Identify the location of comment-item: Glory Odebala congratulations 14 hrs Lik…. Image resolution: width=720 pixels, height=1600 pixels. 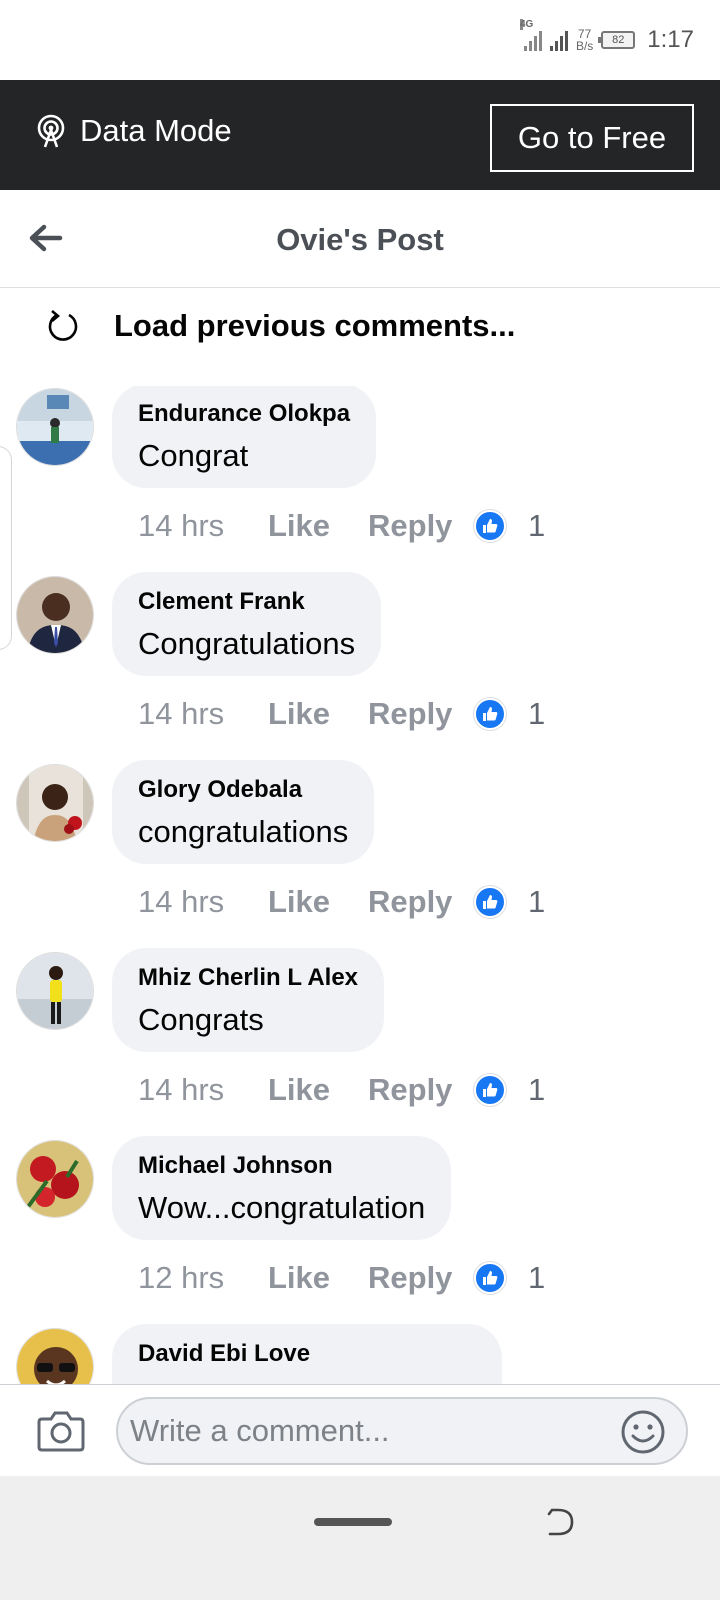
(360, 856).